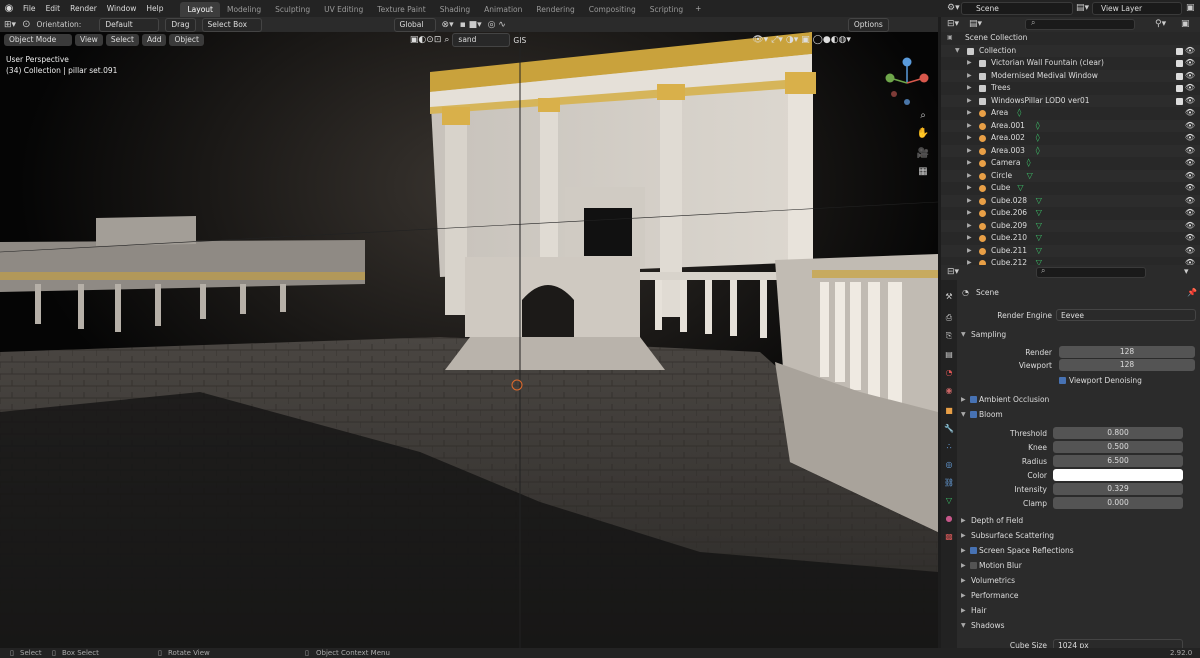  Describe the element at coordinates (1078, 521) in the screenshot. I see `depth-of-field-section: ▶ Depth of Field` at that location.